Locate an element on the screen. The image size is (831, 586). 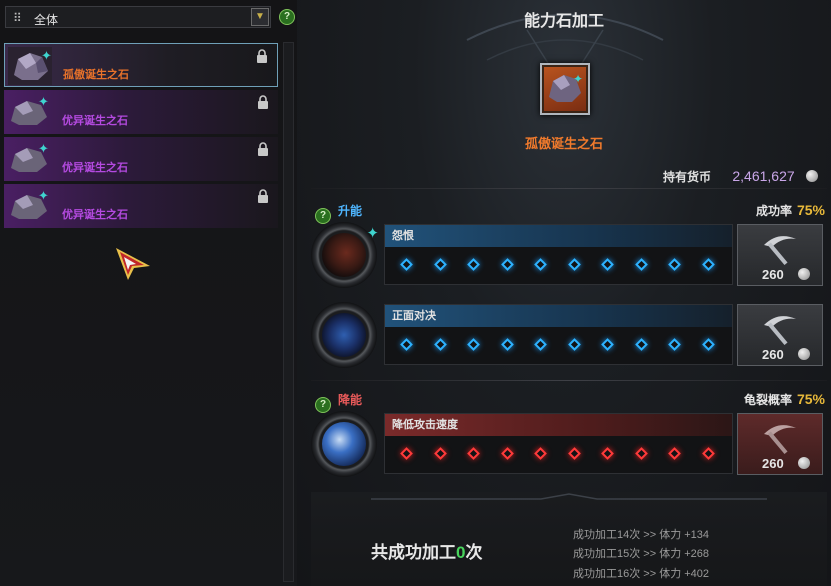
success-rate-label: 成功率 is located at coordinates (773, 211).